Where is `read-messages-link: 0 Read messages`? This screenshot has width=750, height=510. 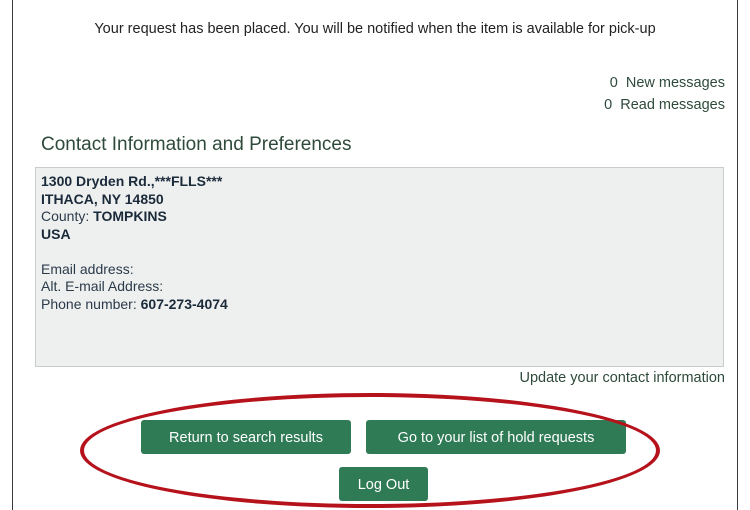 read-messages-link: 0 Read messages is located at coordinates (664, 105).